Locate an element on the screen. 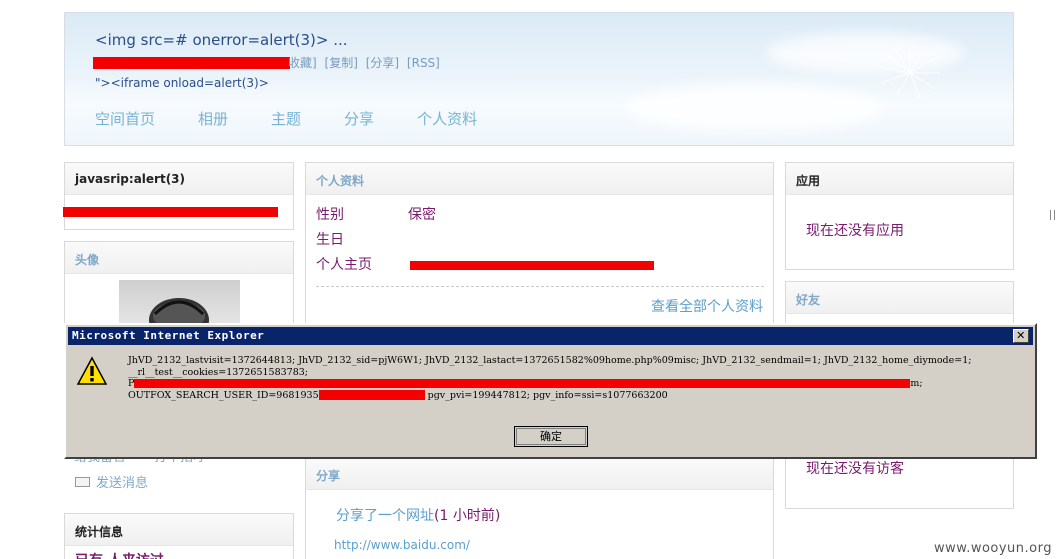 This screenshot has width=1056, height=559. nav-topics: 主题 is located at coordinates (286, 118).